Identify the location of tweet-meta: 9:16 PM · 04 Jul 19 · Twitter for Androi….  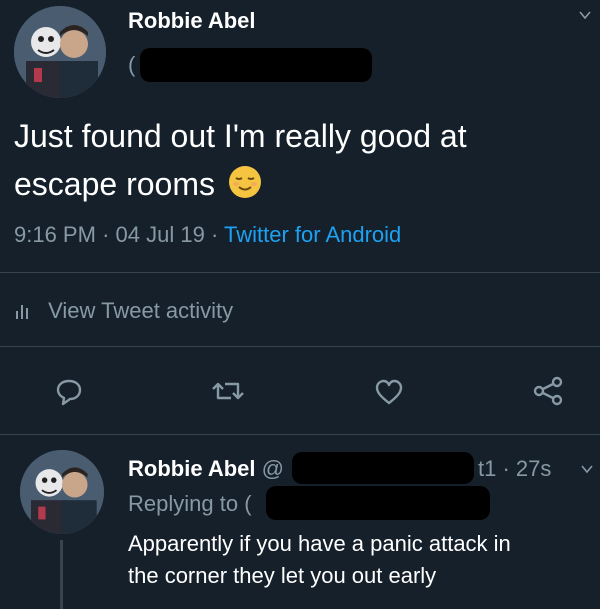
(207, 235).